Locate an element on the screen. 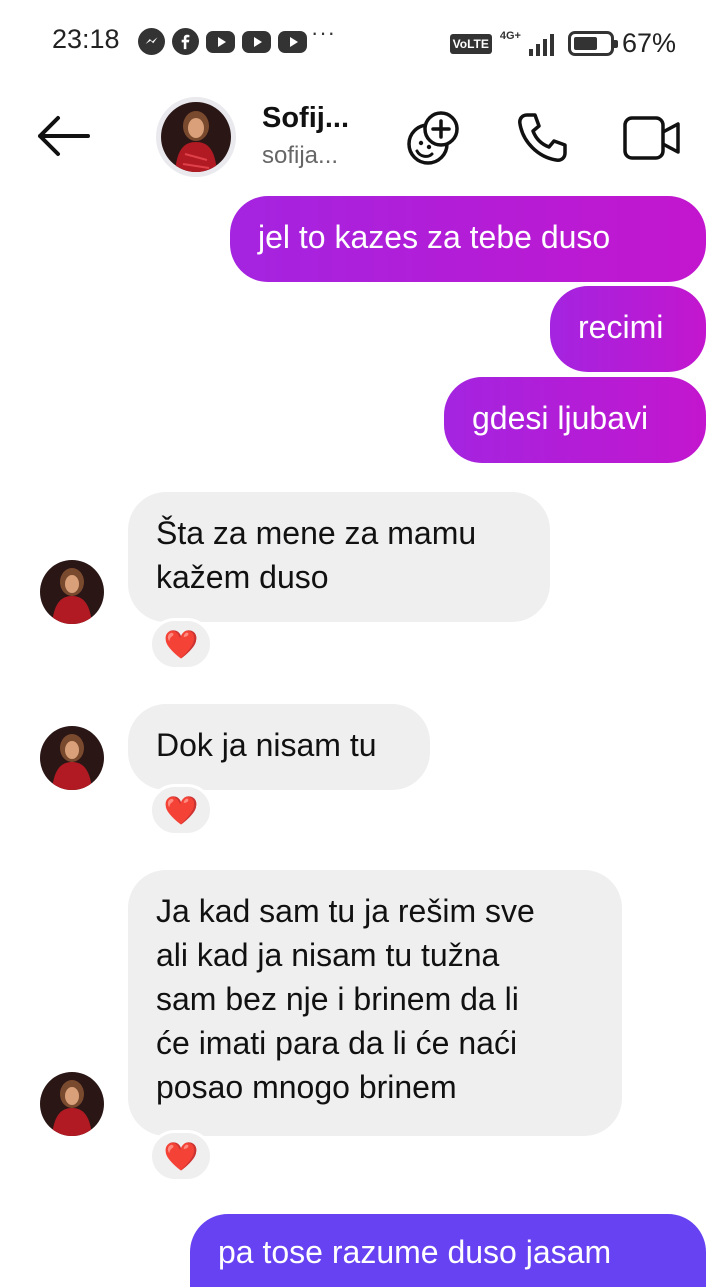 The width and height of the screenshot is (724, 1287). notification-icons is located at coordinates (222, 41).